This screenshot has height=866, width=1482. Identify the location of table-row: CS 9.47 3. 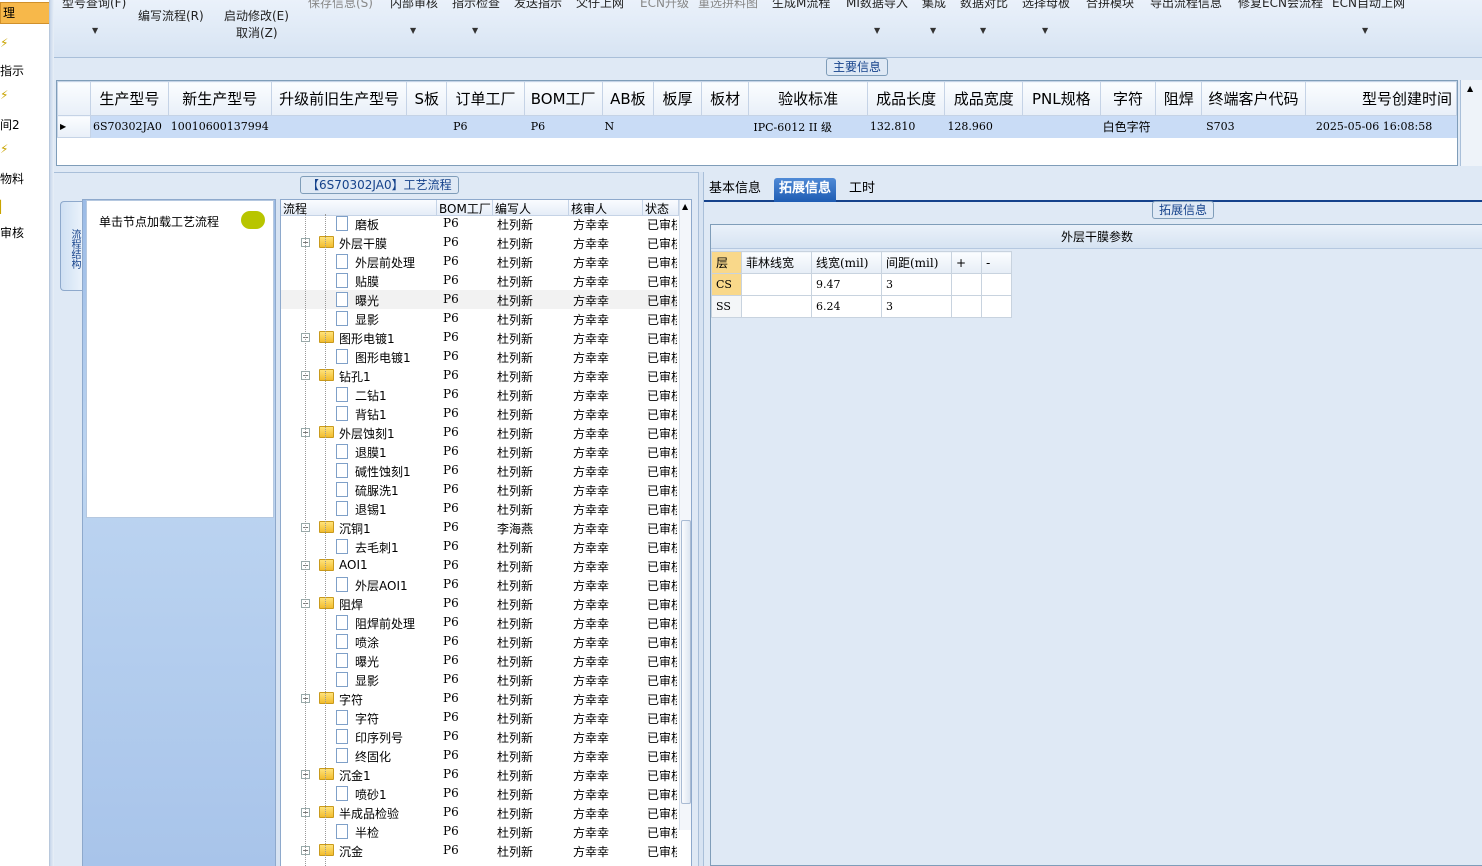
(861, 284).